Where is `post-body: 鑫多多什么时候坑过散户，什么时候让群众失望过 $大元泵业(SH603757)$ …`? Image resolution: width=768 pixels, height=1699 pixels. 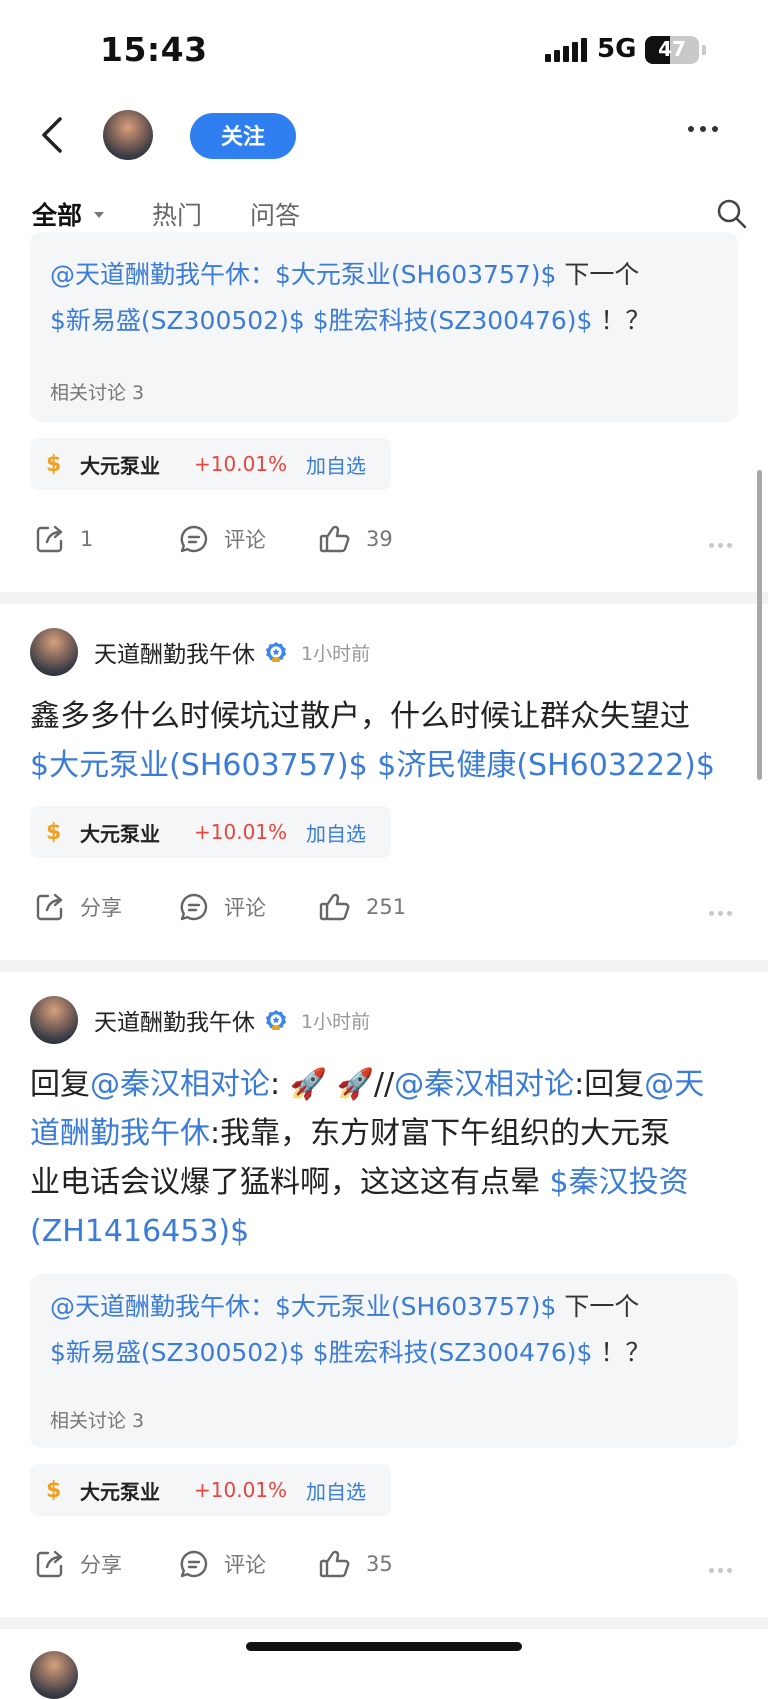 post-body: 鑫多多什么时候坑过散户，什么时候让群众失望过 $大元泵业(SH603757)$ … is located at coordinates (387, 741).